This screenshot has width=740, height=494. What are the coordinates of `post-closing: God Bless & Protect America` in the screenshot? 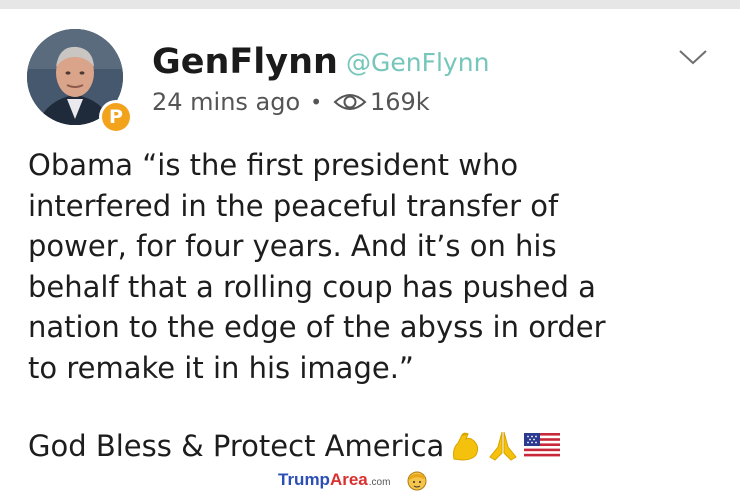 It's located at (294, 446).